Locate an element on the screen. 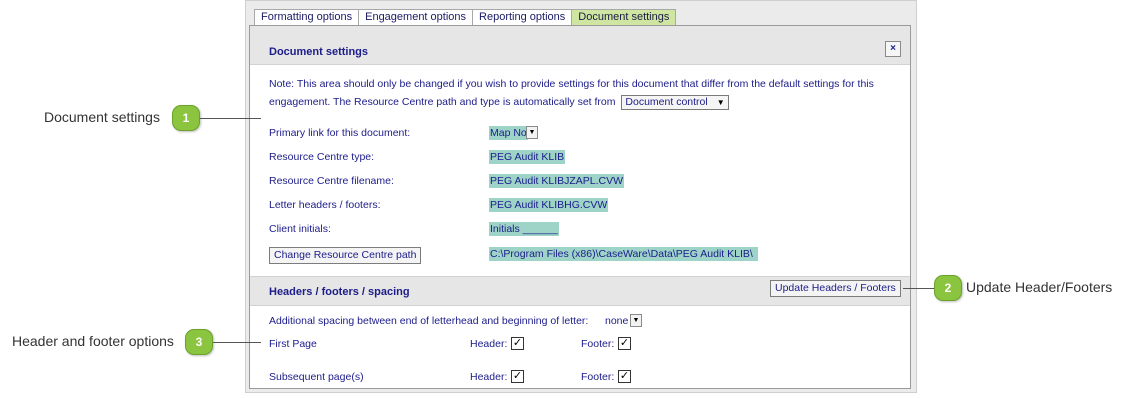  tab-engagement-options: Engagement options is located at coordinates (416, 17).